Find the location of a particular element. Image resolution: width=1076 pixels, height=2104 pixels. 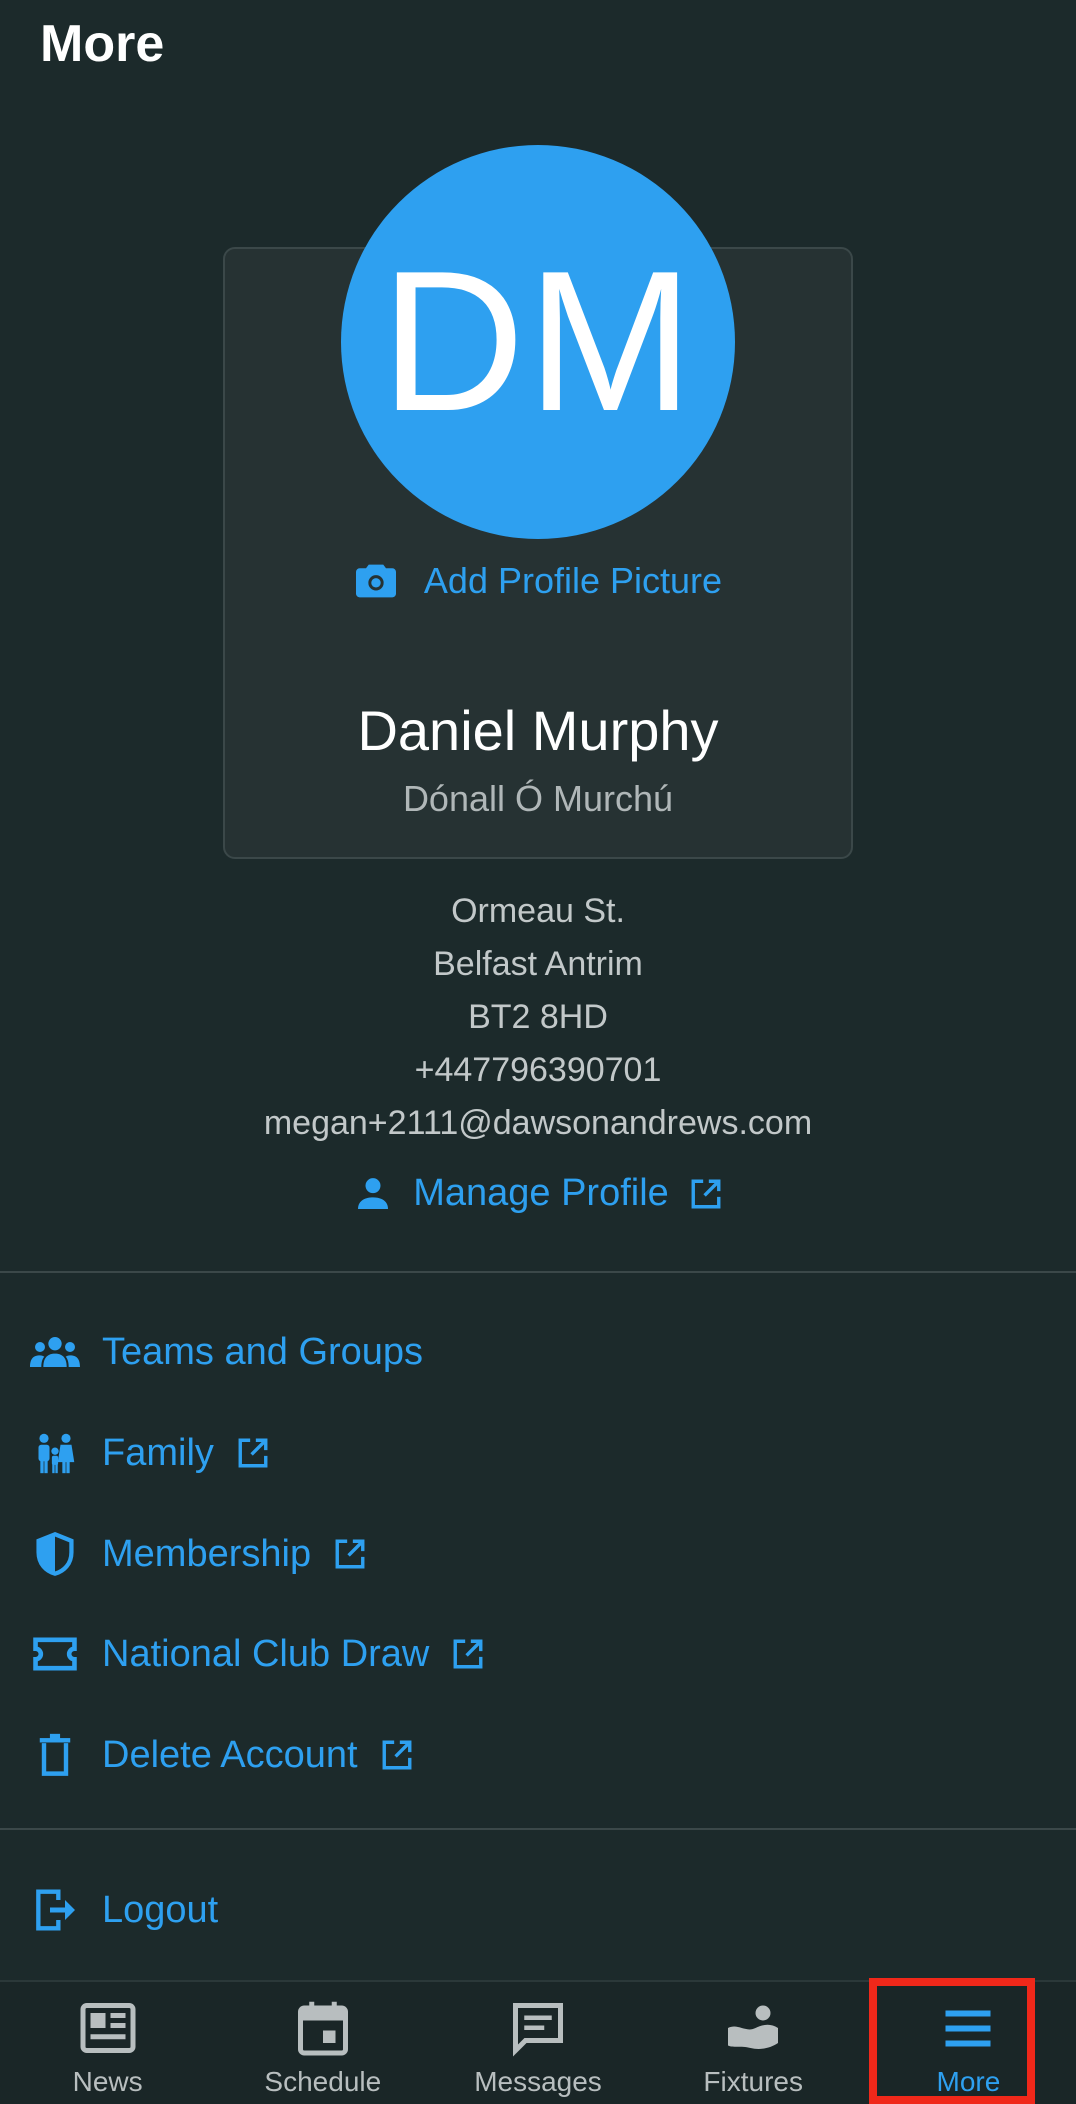

tab-messages-label: Messages is located at coordinates (538, 2081).